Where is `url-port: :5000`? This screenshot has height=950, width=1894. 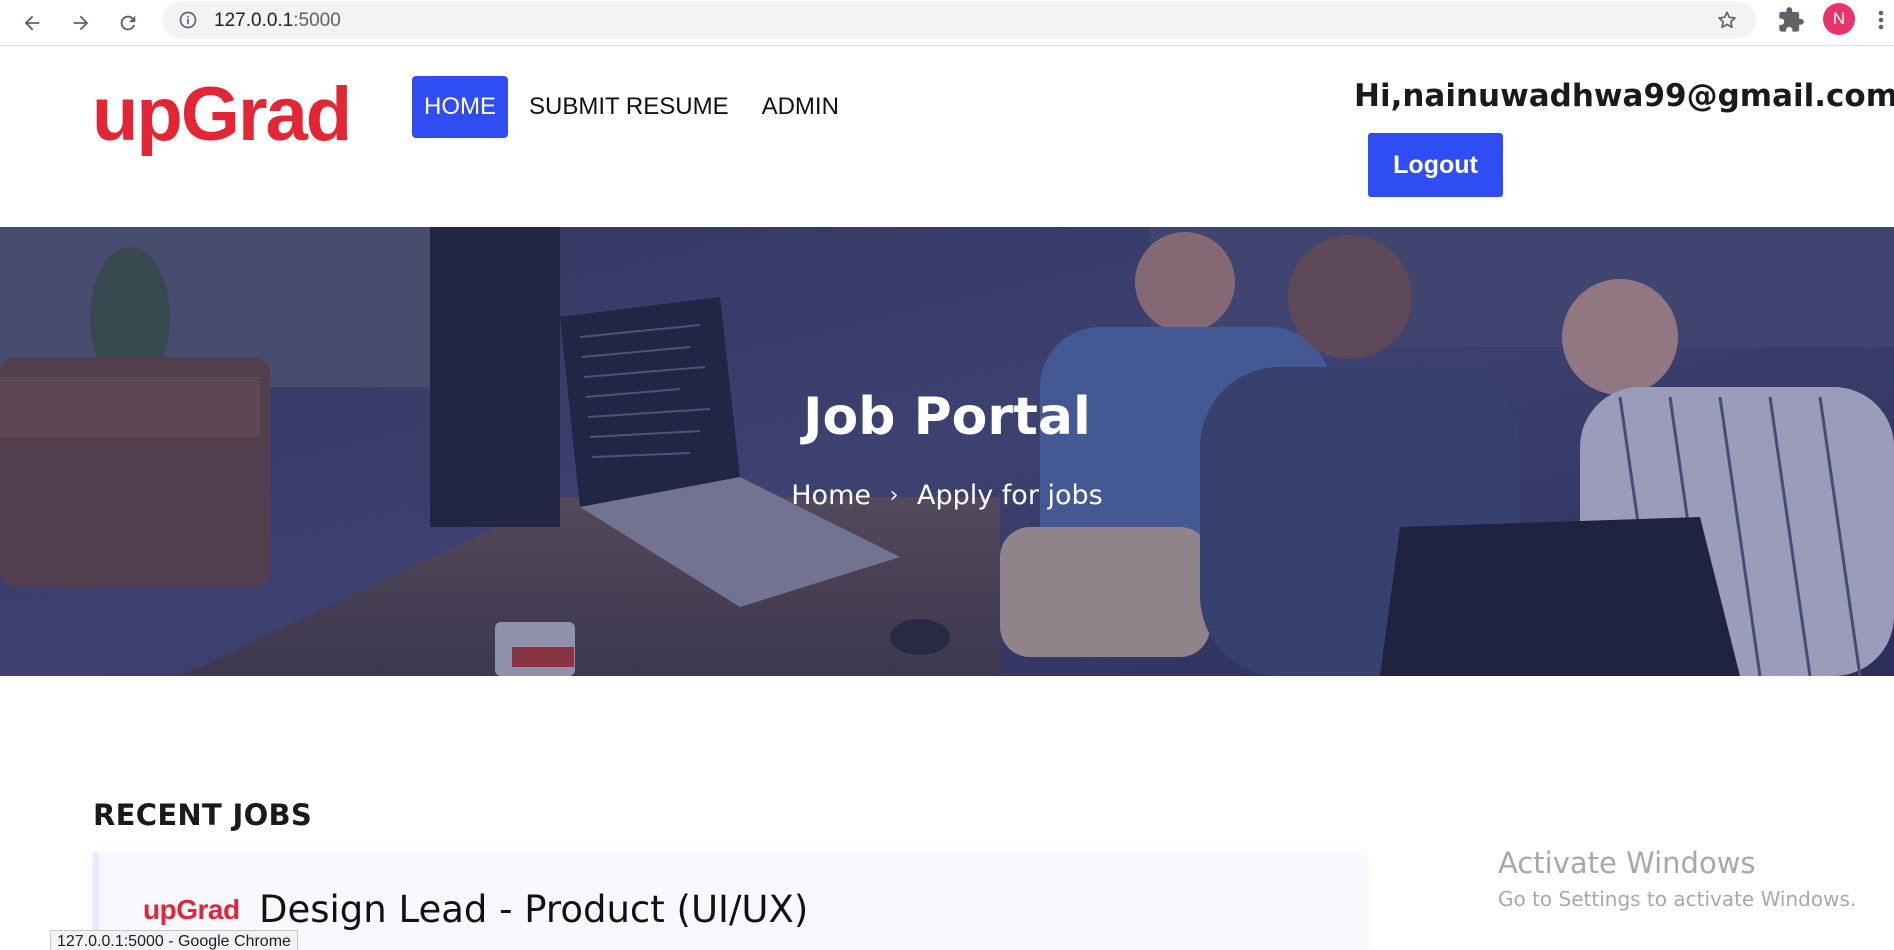 url-port: :5000 is located at coordinates (317, 20).